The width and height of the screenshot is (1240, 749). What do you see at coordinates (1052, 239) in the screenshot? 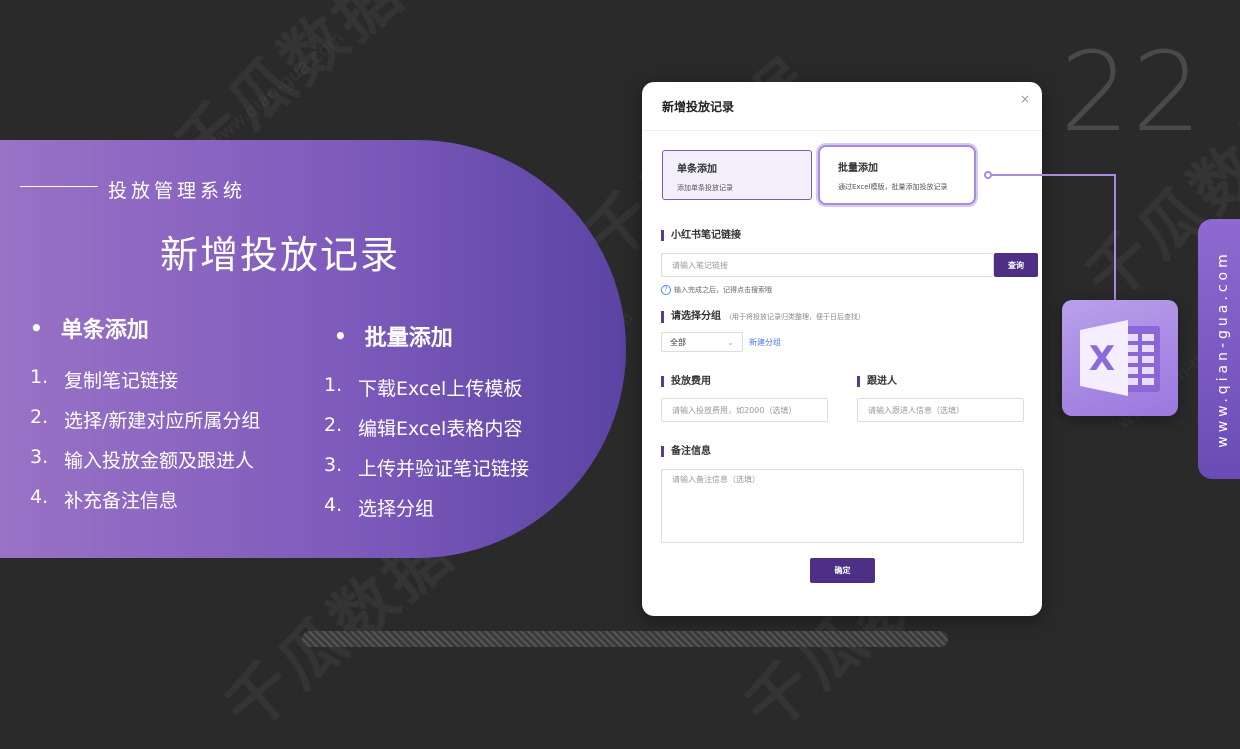
I see `connector-line` at bounding box center [1052, 239].